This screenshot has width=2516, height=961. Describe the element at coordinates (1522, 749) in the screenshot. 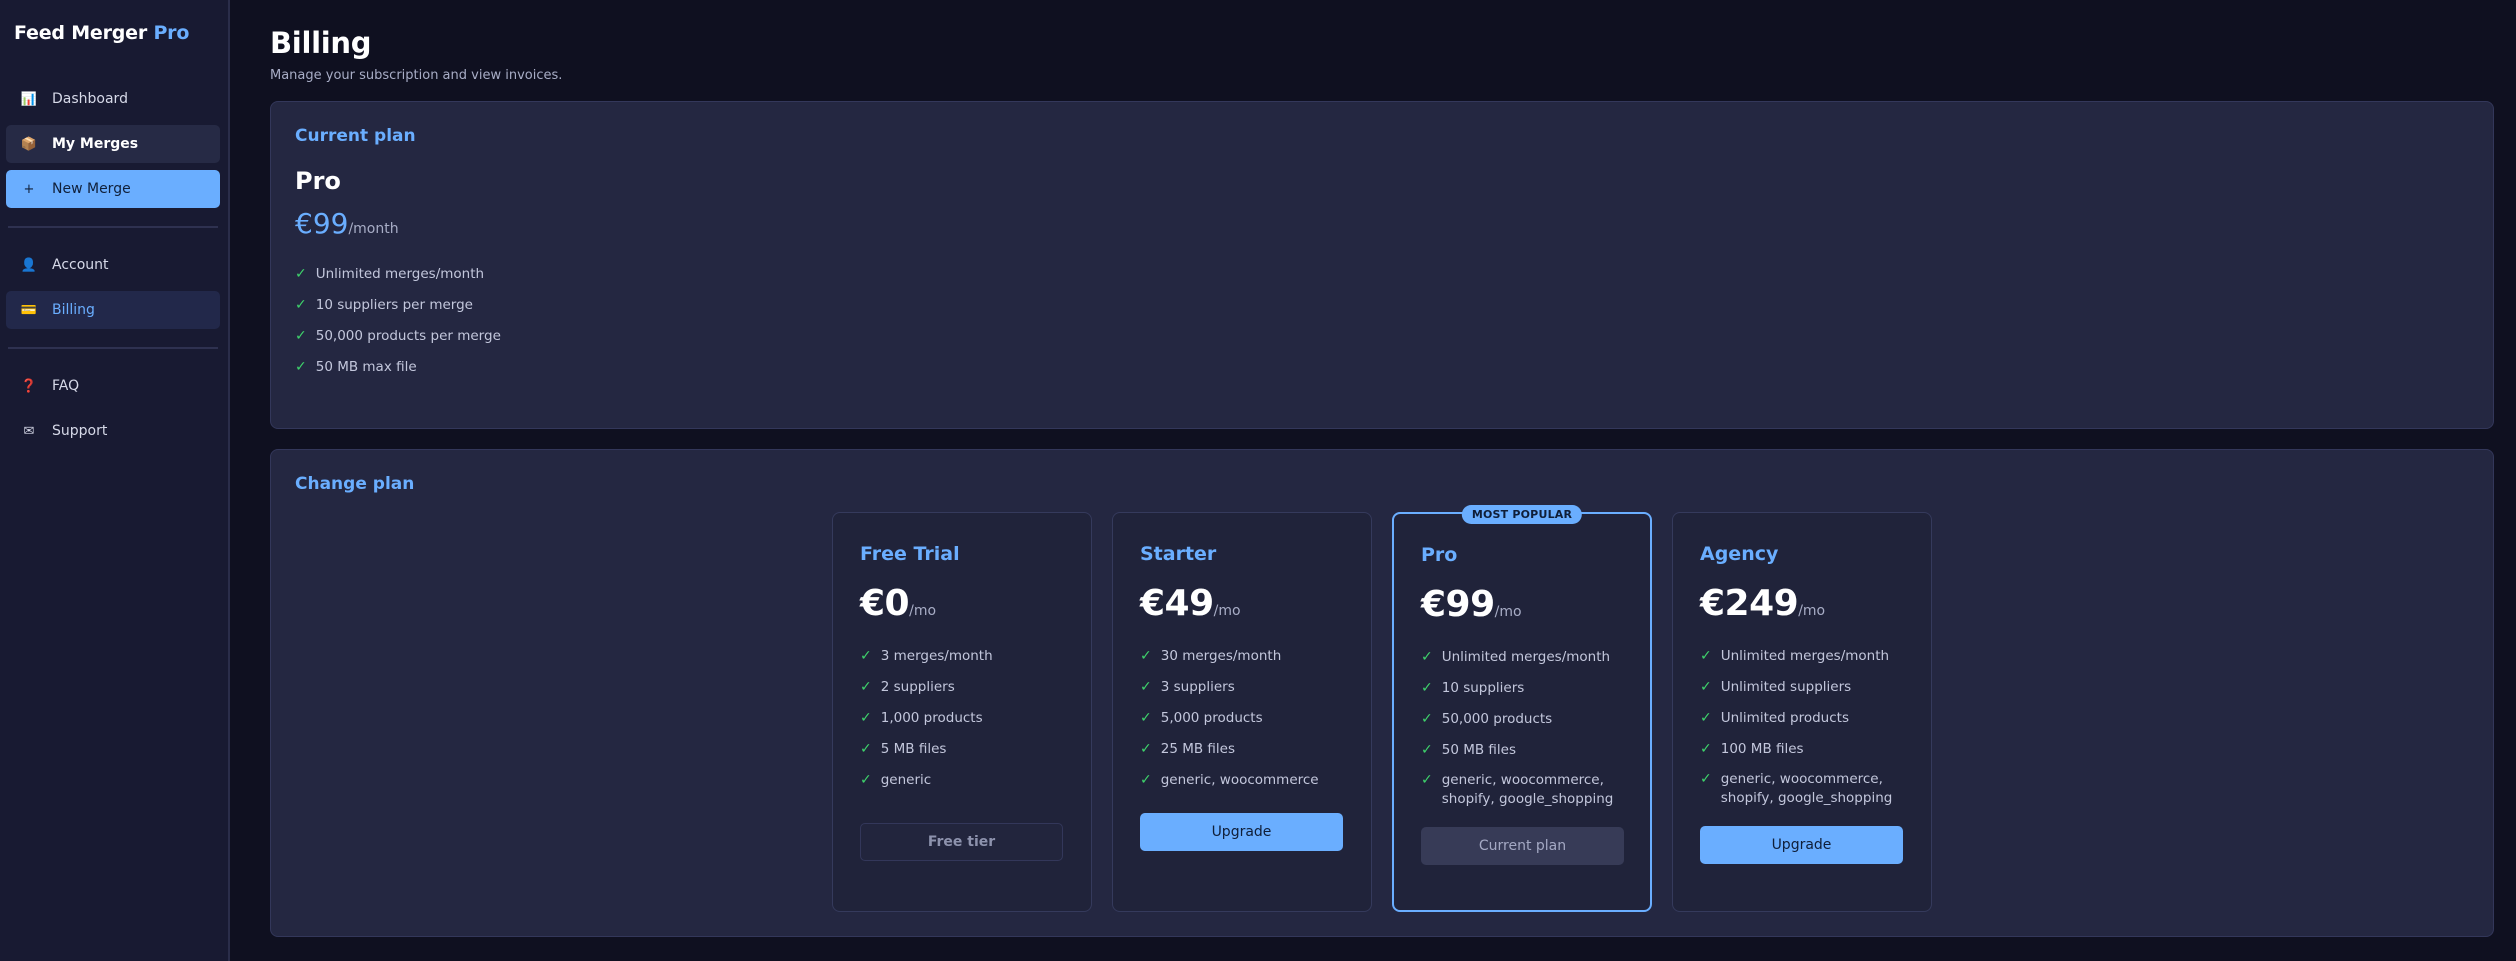

I see `feature-item: ✓ 50 MB files` at that location.